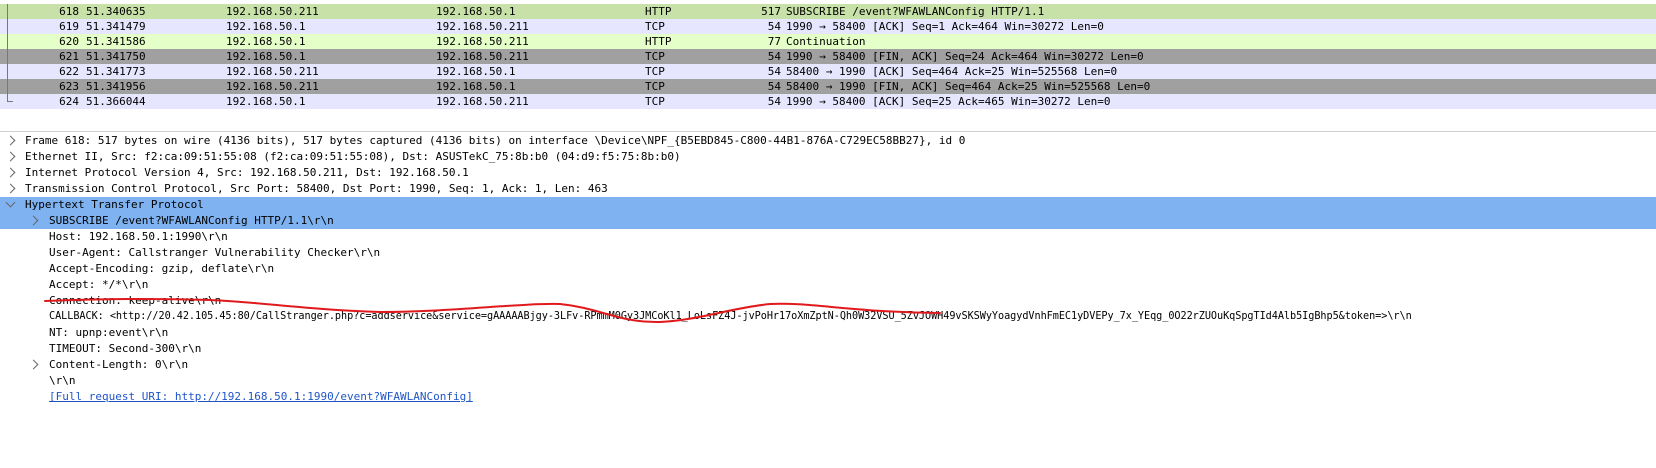 Image resolution: width=1656 pixels, height=468 pixels. What do you see at coordinates (138, 236) in the screenshot?
I see `header-host: Host: 192.168.50.1:1990\r\n` at bounding box center [138, 236].